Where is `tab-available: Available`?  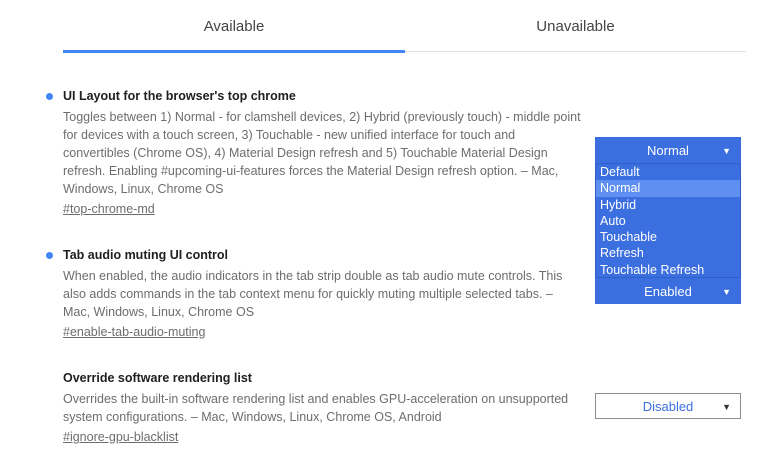
tab-available: Available is located at coordinates (234, 26).